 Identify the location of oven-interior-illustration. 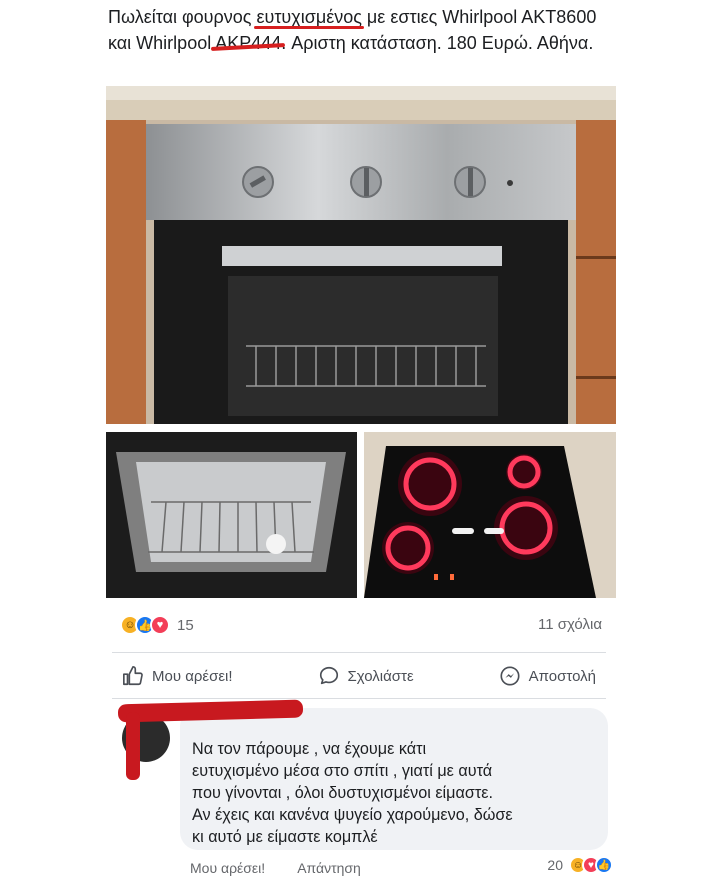
(231, 515).